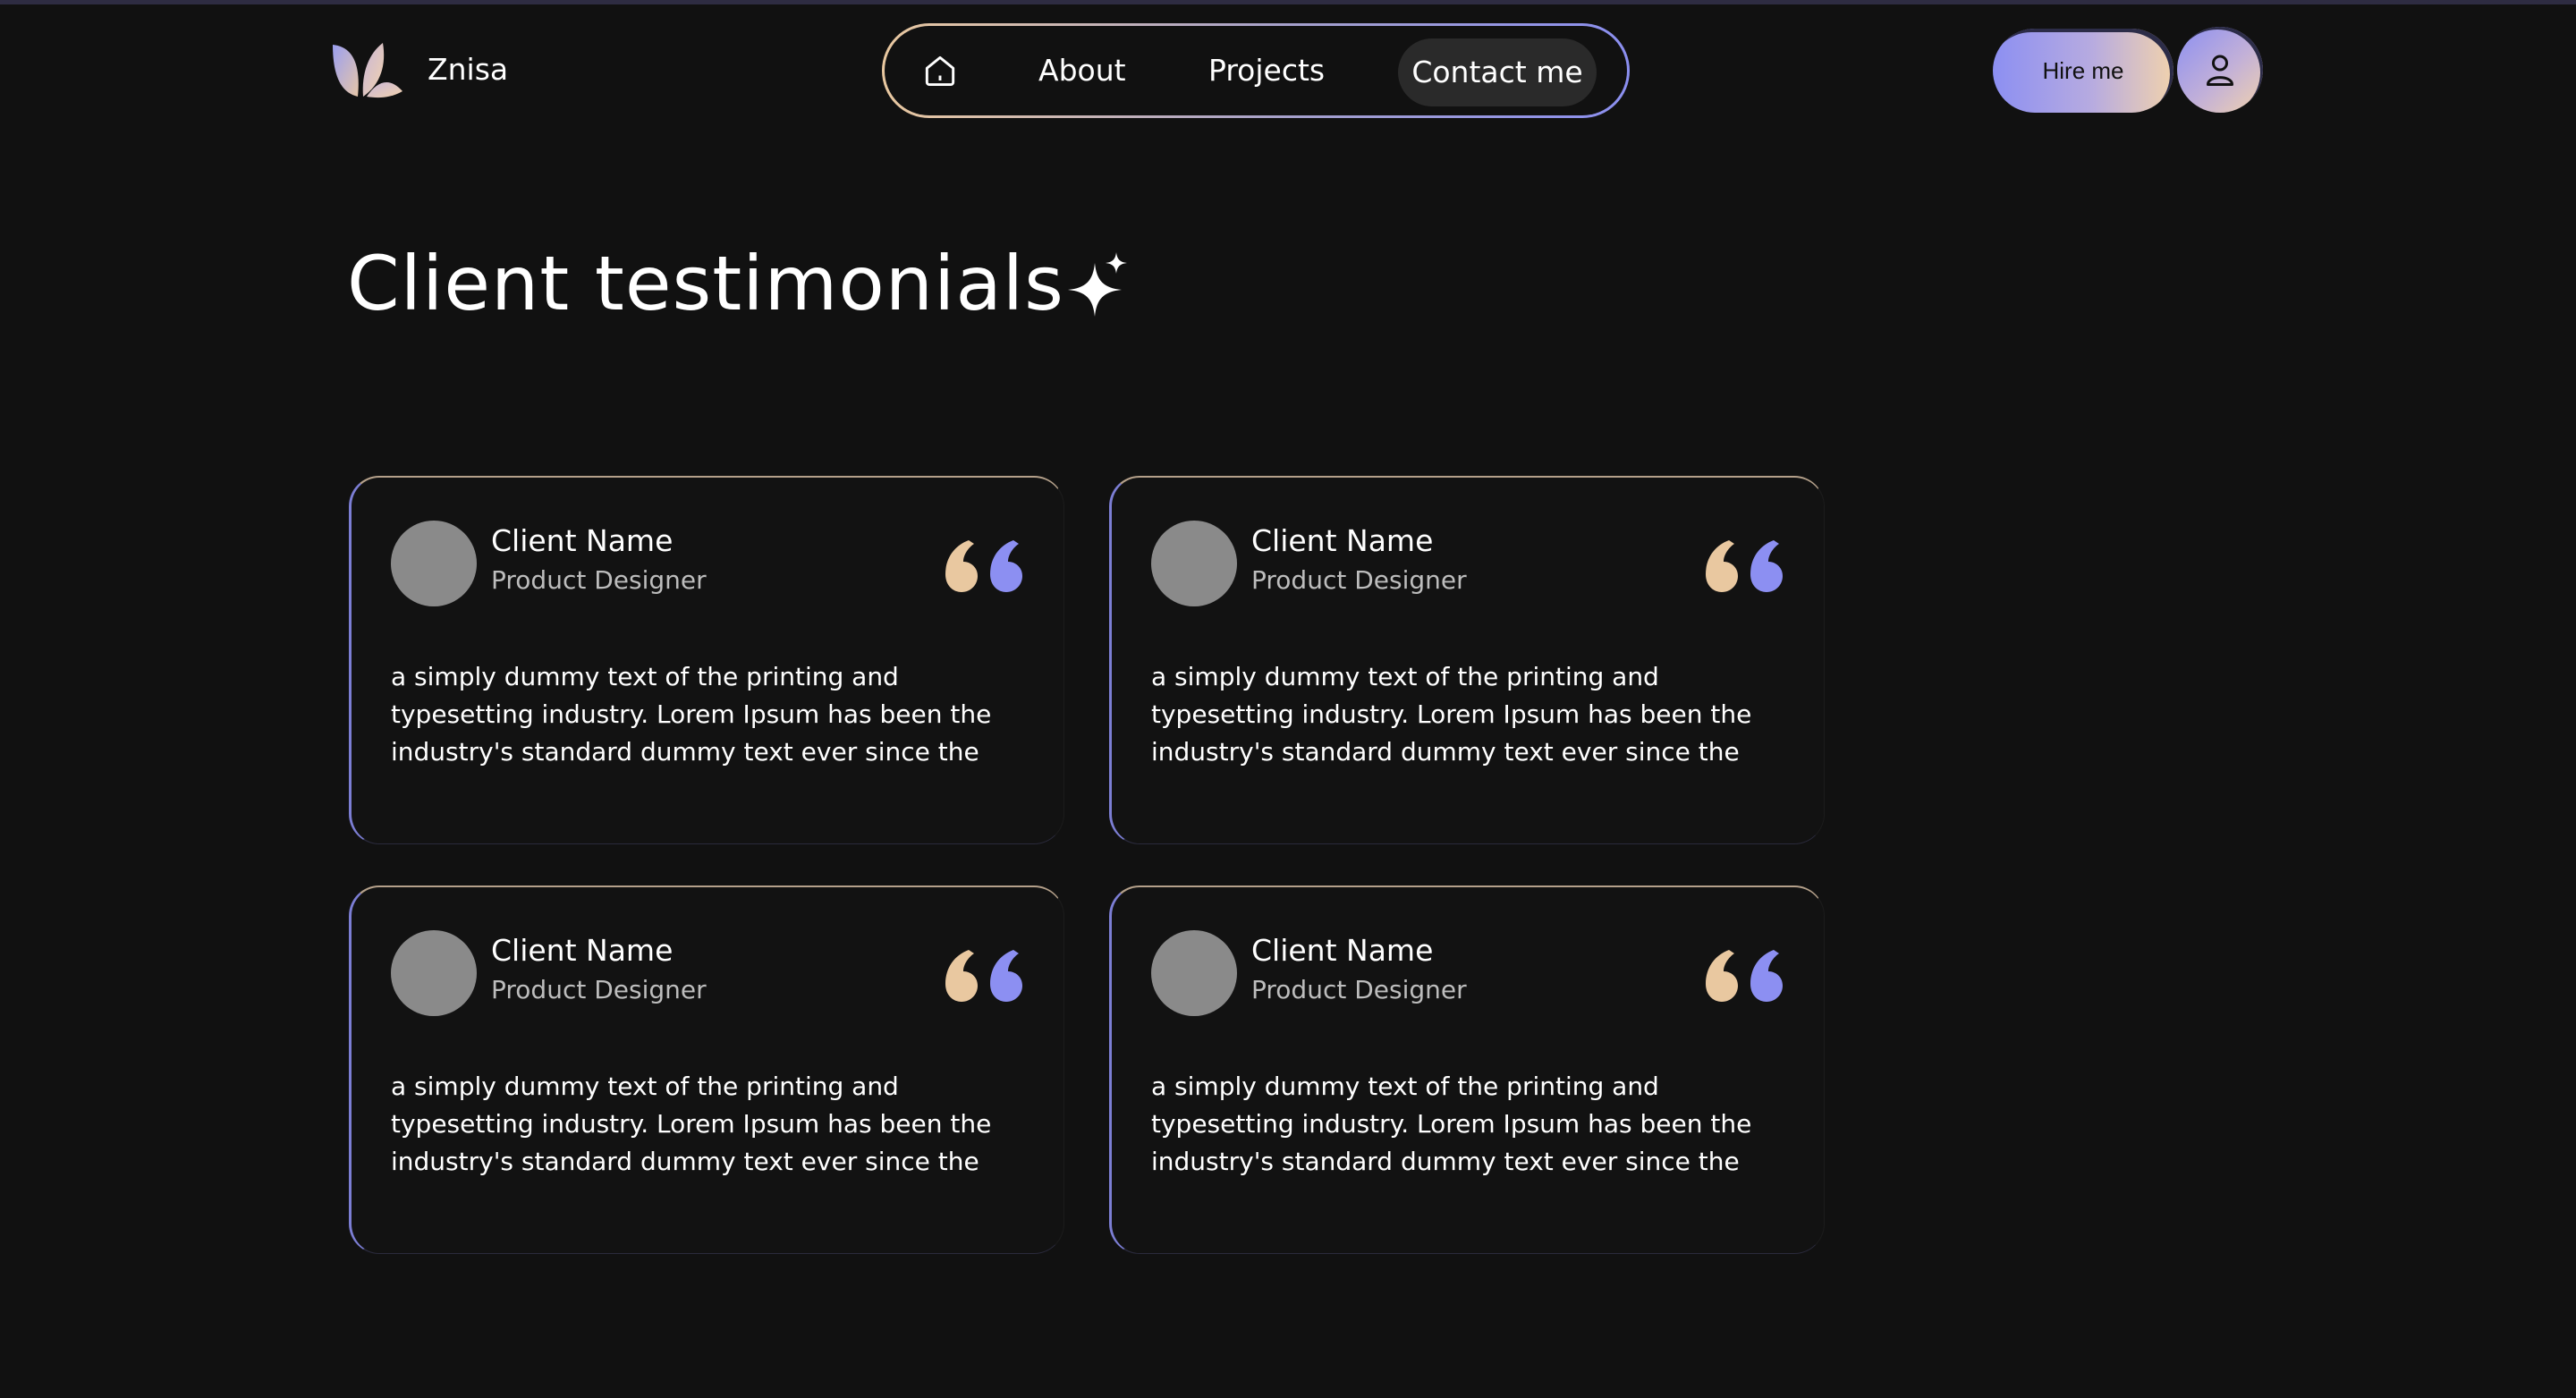 The image size is (2576, 1398). I want to click on nav-bar: About Projects Contact me, so click(1256, 70).